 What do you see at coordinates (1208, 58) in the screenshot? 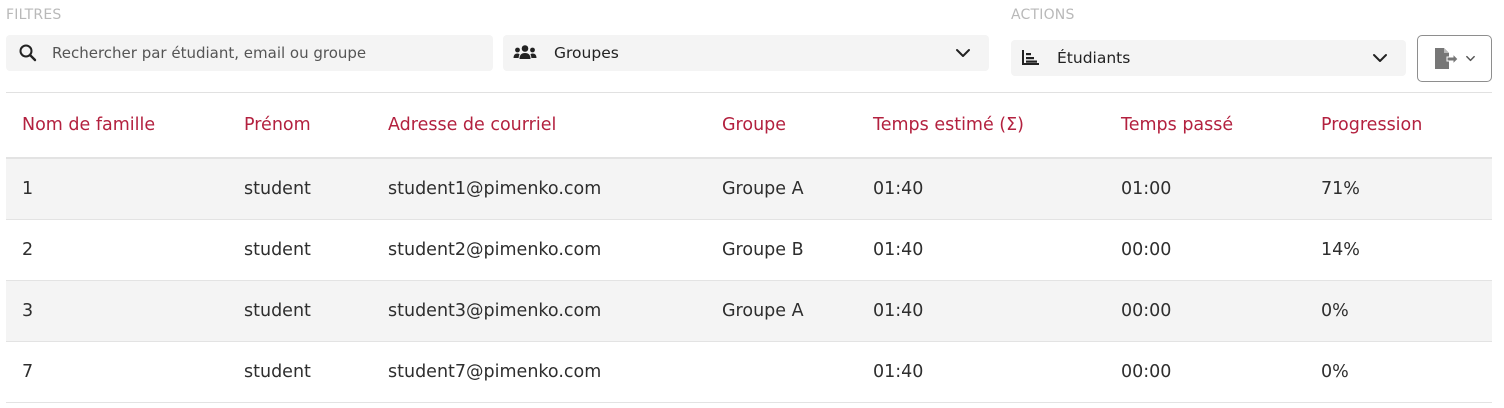
I see `view-select: Étudiants` at bounding box center [1208, 58].